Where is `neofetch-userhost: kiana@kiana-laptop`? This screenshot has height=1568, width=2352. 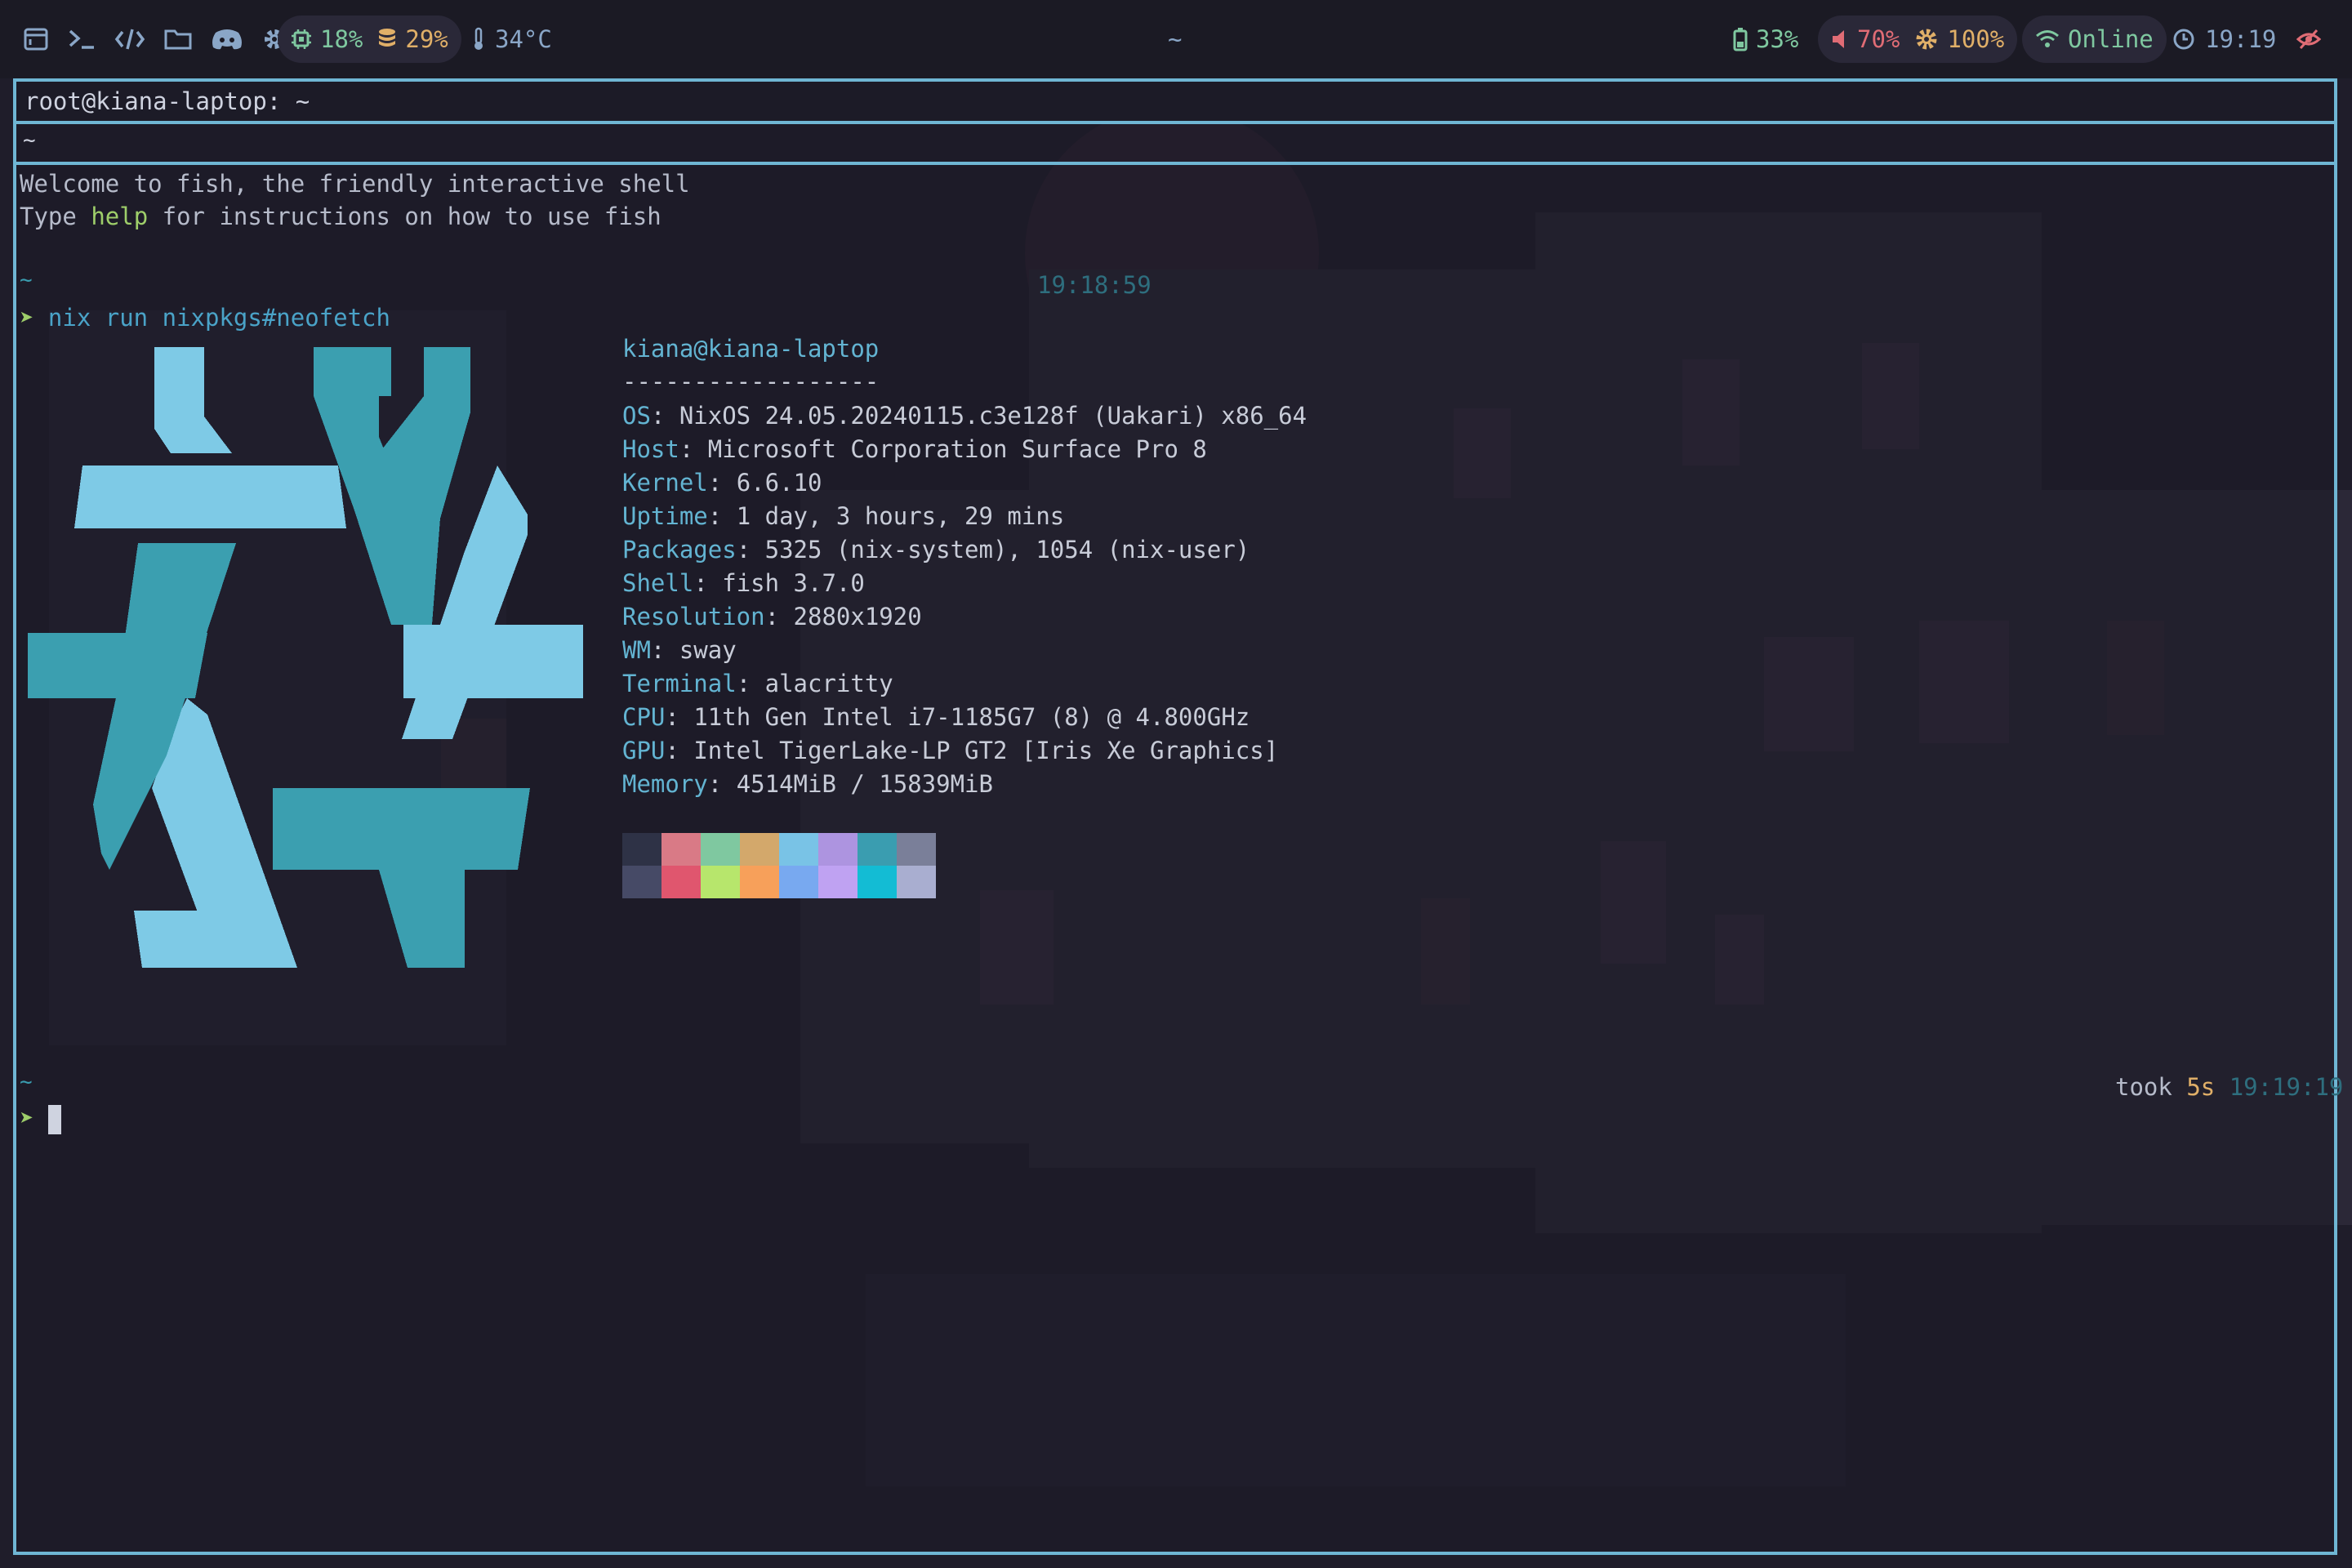
neofetch-userhost: kiana@kiana-laptop is located at coordinates (751, 349).